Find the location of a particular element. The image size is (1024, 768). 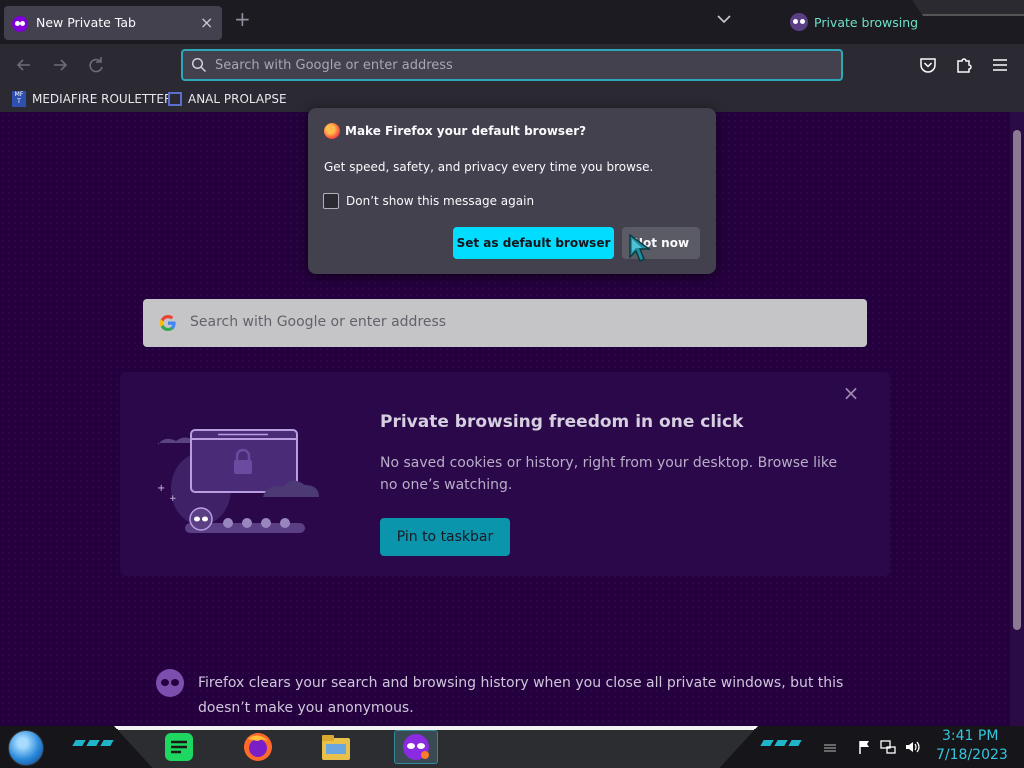

panel-header: Make Firefox your default browser? is located at coordinates (455, 131).